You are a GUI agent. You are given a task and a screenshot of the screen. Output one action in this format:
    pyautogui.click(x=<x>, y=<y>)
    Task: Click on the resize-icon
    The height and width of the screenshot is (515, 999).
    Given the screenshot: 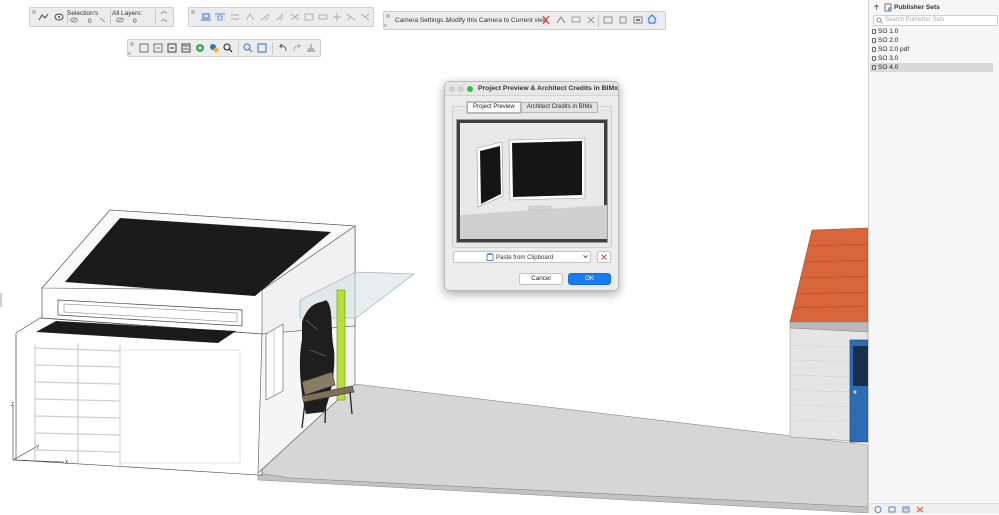 What is the action you would take?
    pyautogui.click(x=323, y=17)
    